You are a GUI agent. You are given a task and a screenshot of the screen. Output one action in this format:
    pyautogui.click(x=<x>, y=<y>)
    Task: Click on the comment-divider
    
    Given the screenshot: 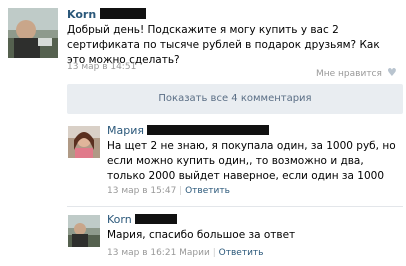 What is the action you would take?
    pyautogui.click(x=235, y=206)
    